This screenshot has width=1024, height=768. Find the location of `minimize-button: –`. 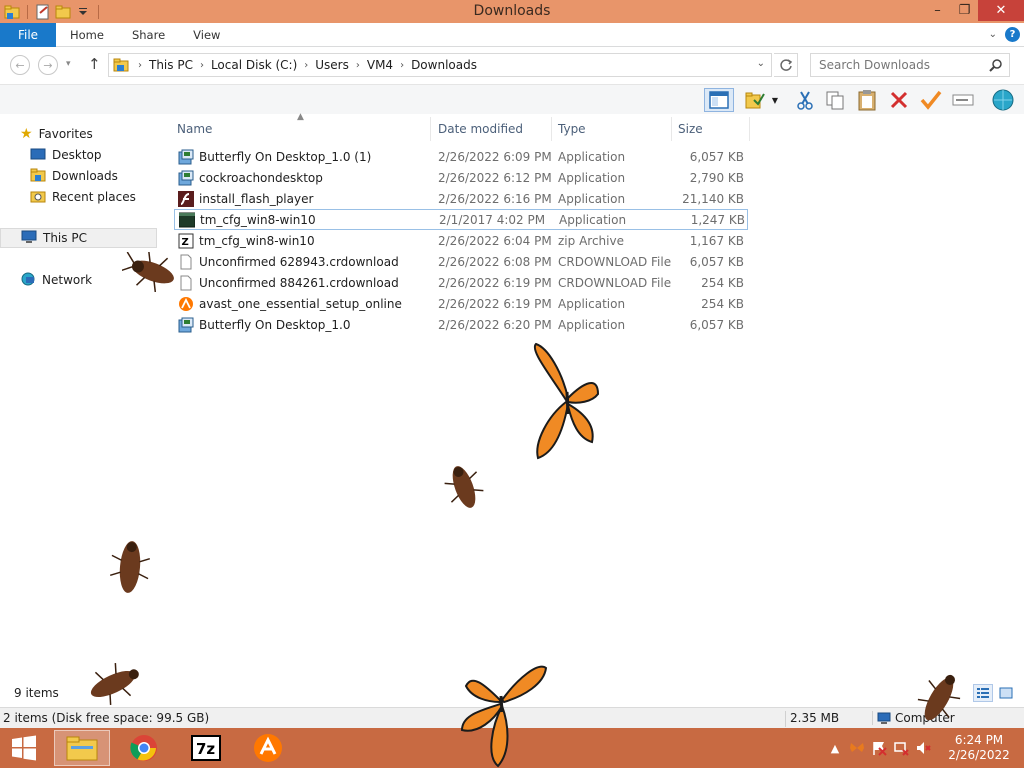

minimize-button: – is located at coordinates (937, 10).